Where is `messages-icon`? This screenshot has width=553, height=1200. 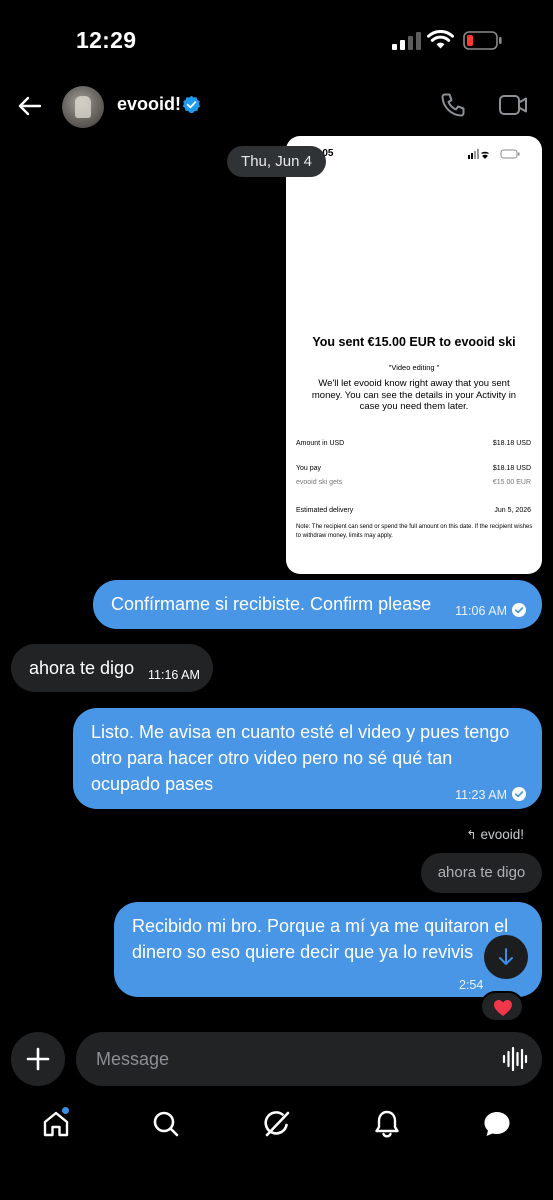 messages-icon is located at coordinates (497, 1124).